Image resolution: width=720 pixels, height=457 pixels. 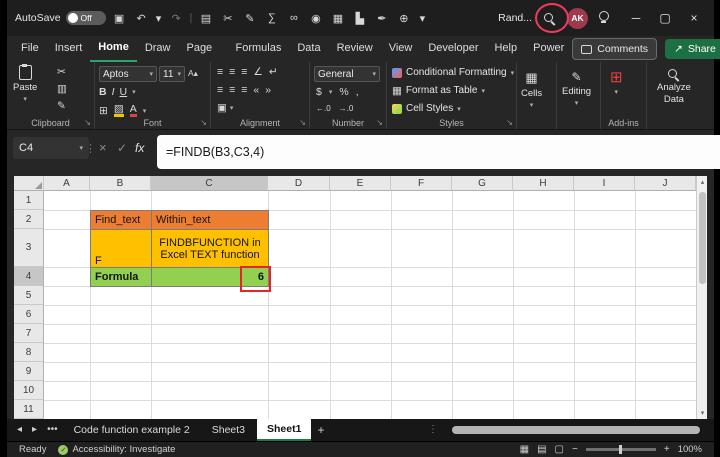 I want to click on zoom-slider-thumb, so click(x=620, y=449).